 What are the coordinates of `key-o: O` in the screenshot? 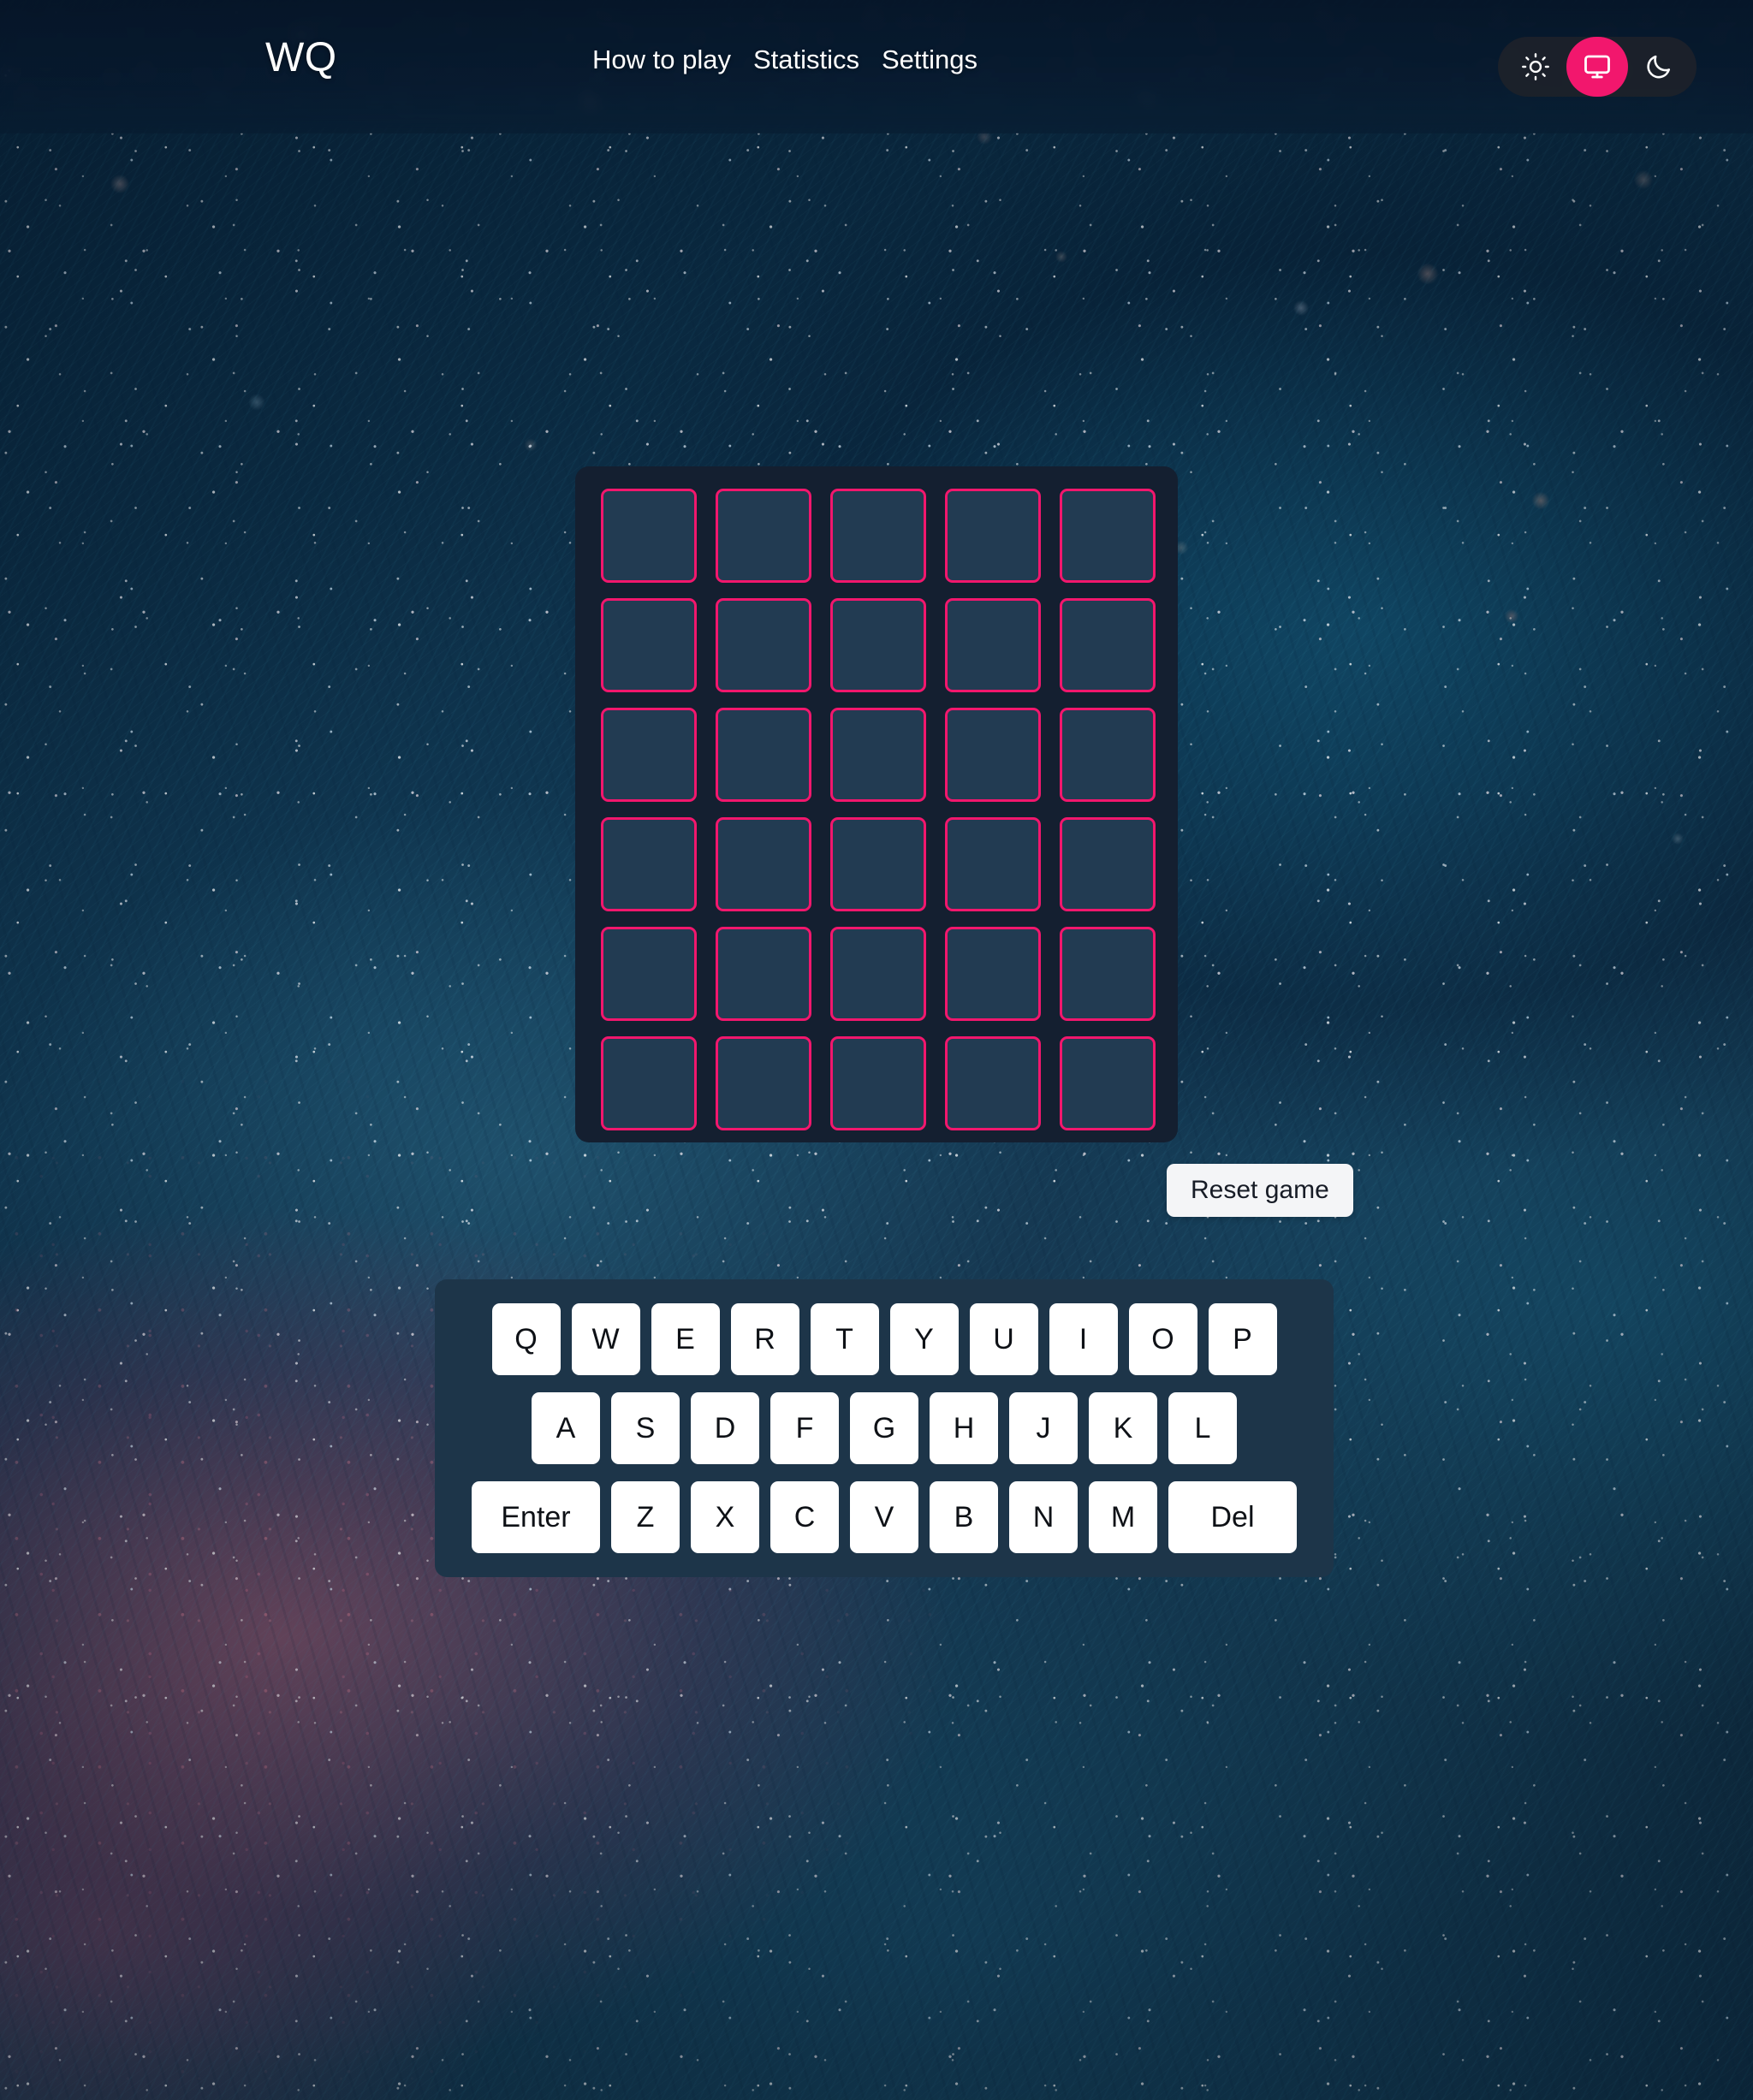 It's located at (1162, 1339).